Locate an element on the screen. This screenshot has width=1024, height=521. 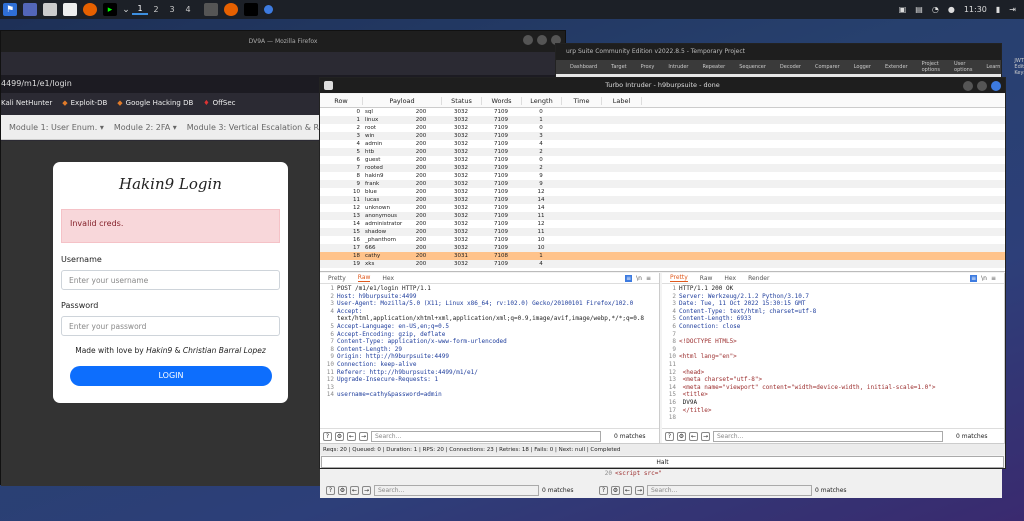
workspace-3: 3 is located at coordinates (172, 9).